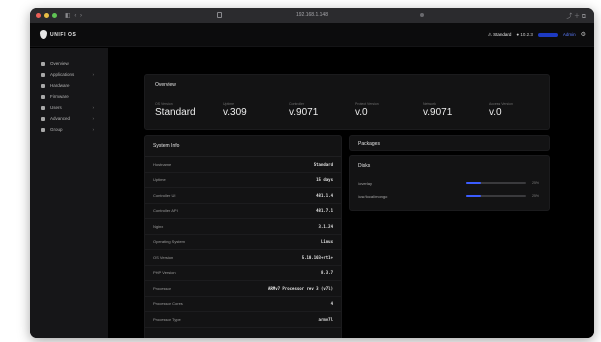 This screenshot has height=342, width=601. Describe the element at coordinates (449, 196) in the screenshot. I see `disk-row: /usr/local/mongo 25%` at that location.